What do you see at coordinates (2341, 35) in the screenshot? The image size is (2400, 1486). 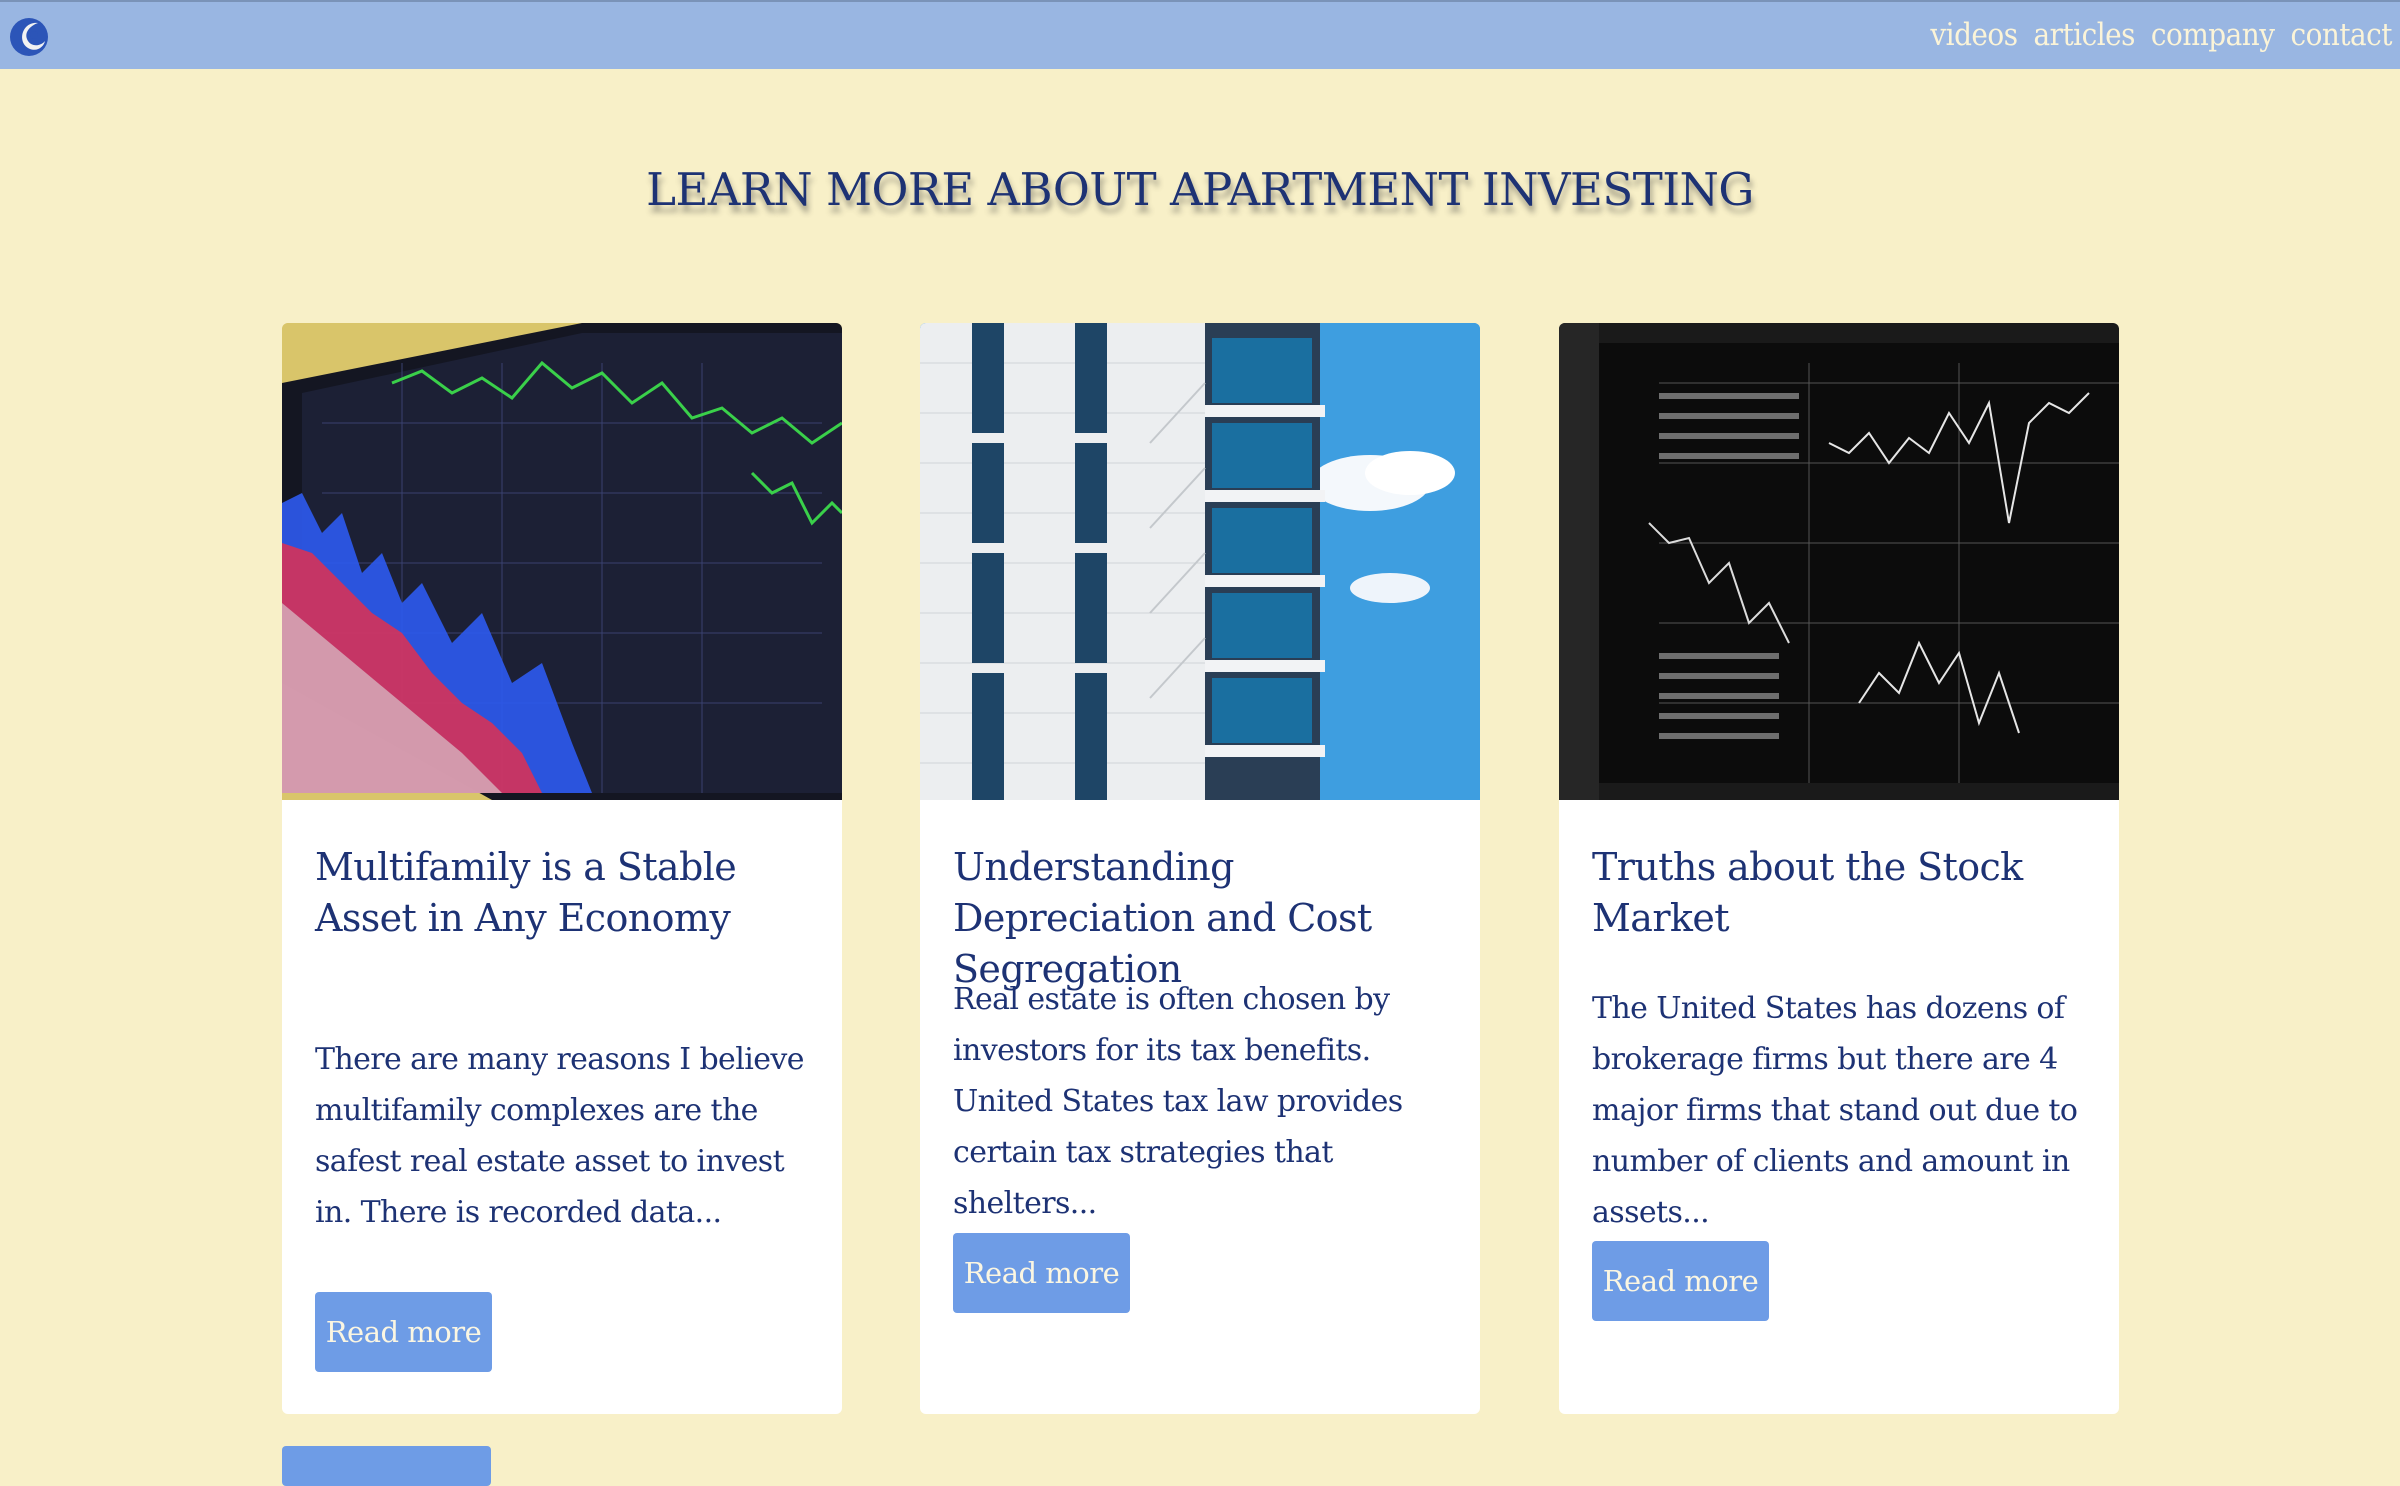 I see `nav-link-contact: contact` at bounding box center [2341, 35].